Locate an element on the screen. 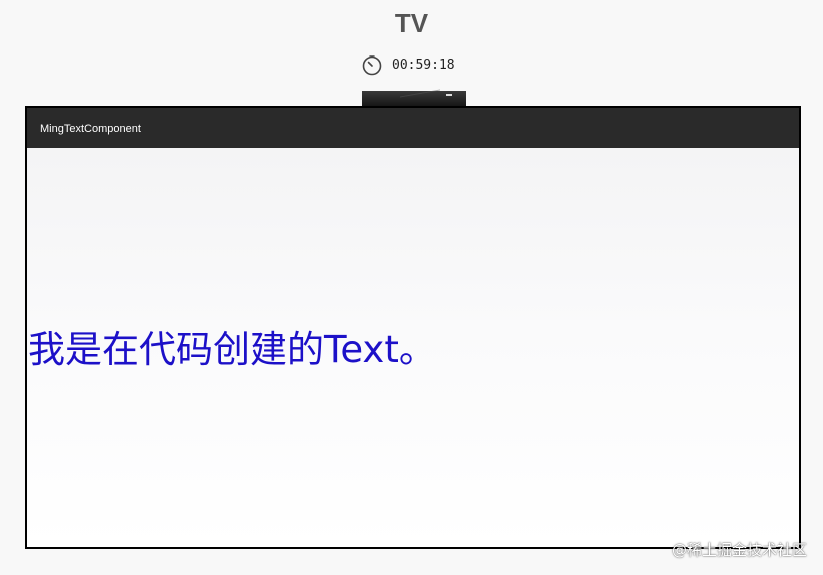  session-timer: 00:59:18 is located at coordinates (408, 65).